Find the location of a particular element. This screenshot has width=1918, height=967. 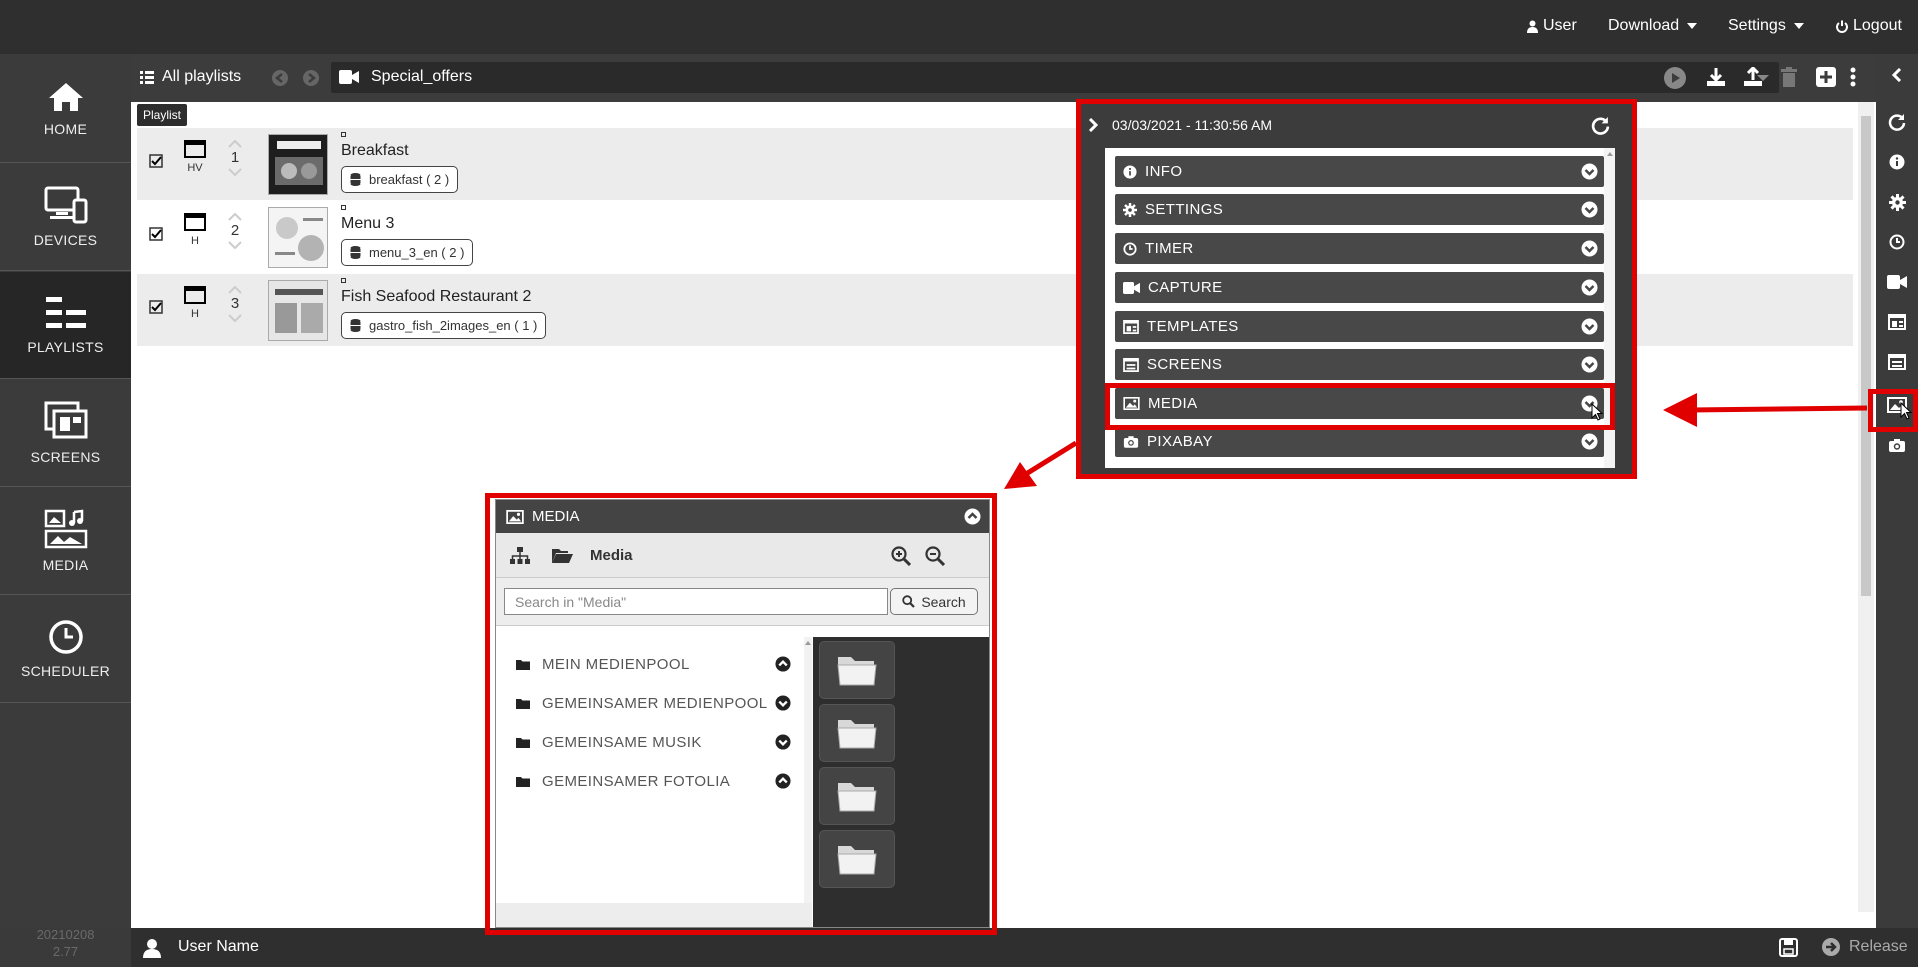

arrow-panel-to-media-browser is located at coordinates (1041, 464).